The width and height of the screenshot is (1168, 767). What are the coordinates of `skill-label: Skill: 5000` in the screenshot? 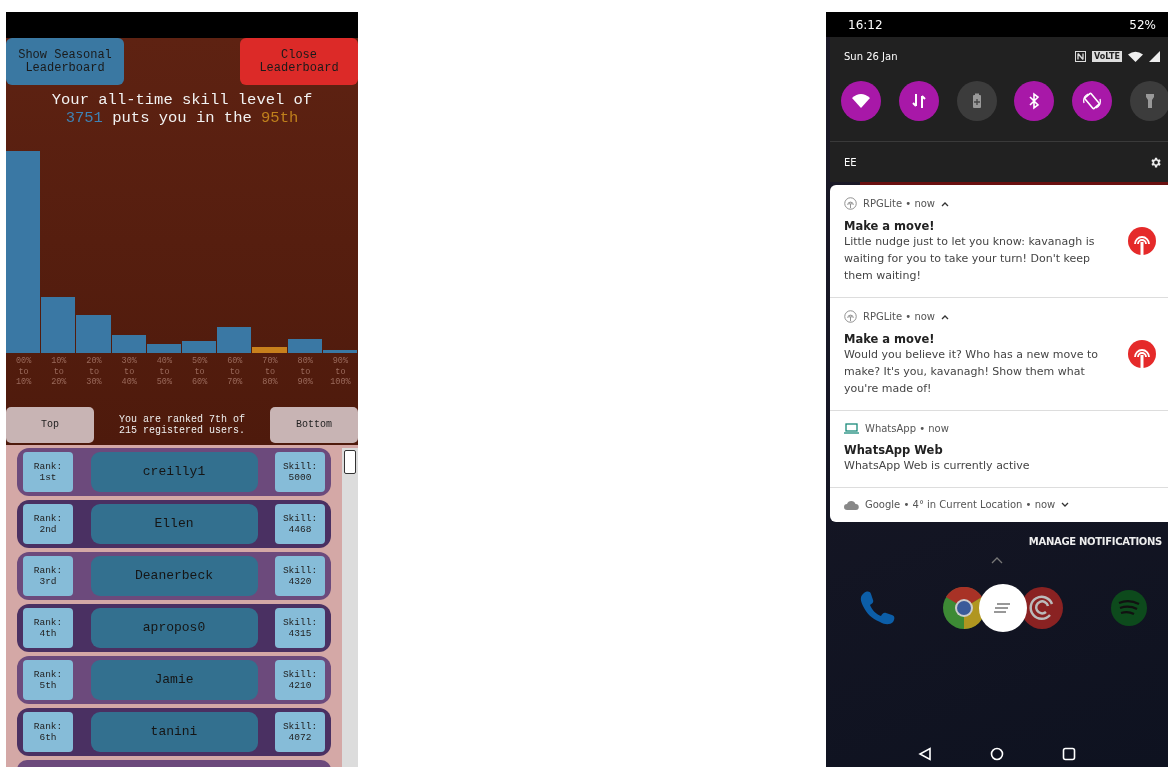 It's located at (300, 471).